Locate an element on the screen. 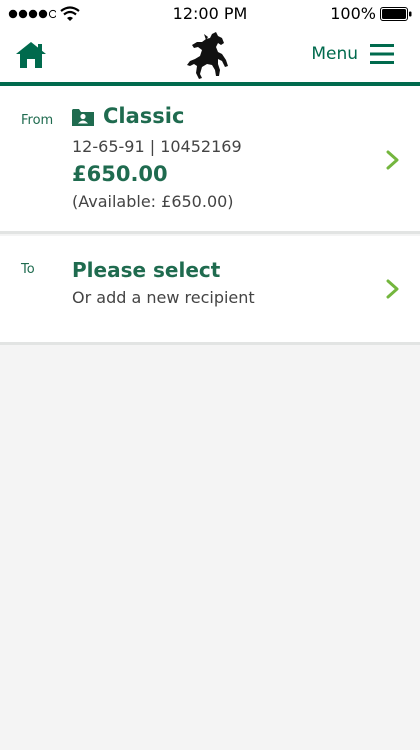  to-recipient-card: To Please select Or add a new recipient is located at coordinates (210, 290).